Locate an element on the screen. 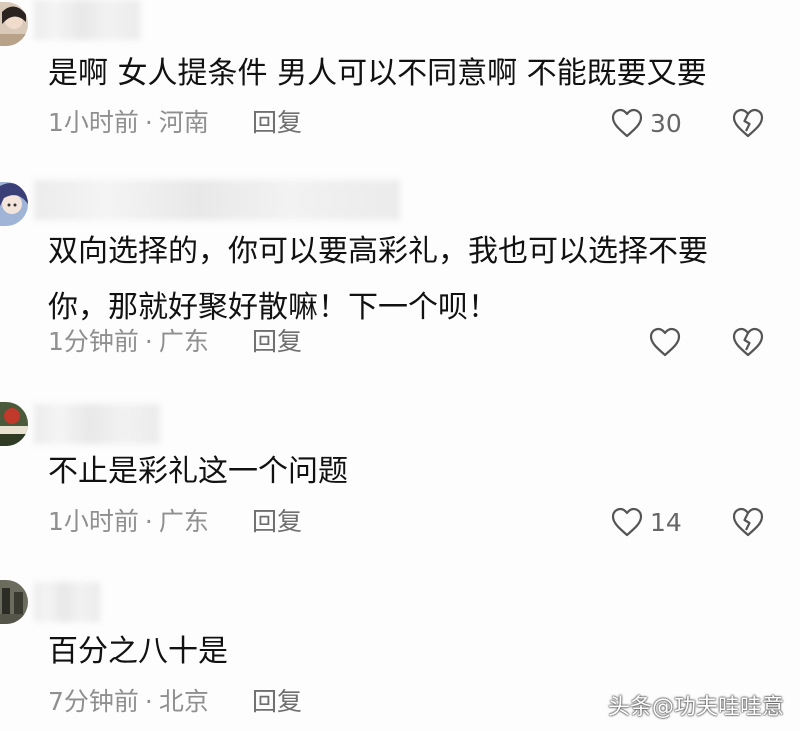 This screenshot has height=731, width=800. comment-text: 不止是彩礼这一个问题 is located at coordinates (198, 472).